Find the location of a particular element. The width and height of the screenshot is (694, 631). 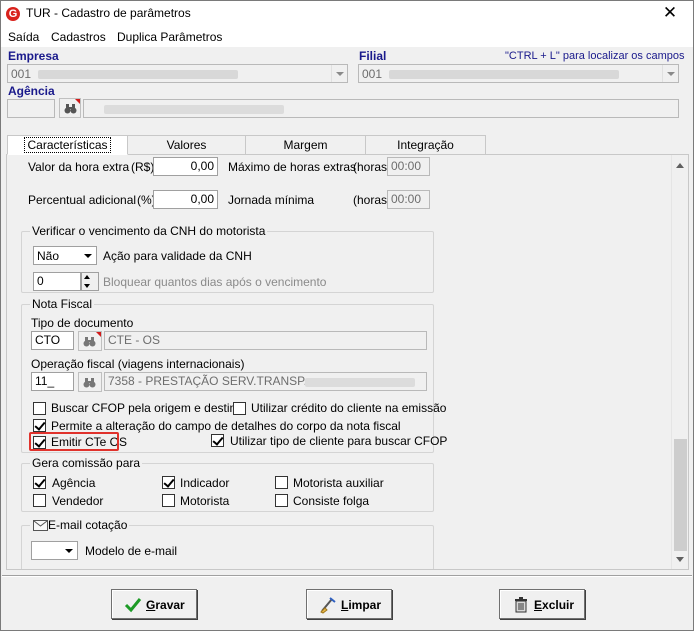

trash-icon is located at coordinates (521, 605).